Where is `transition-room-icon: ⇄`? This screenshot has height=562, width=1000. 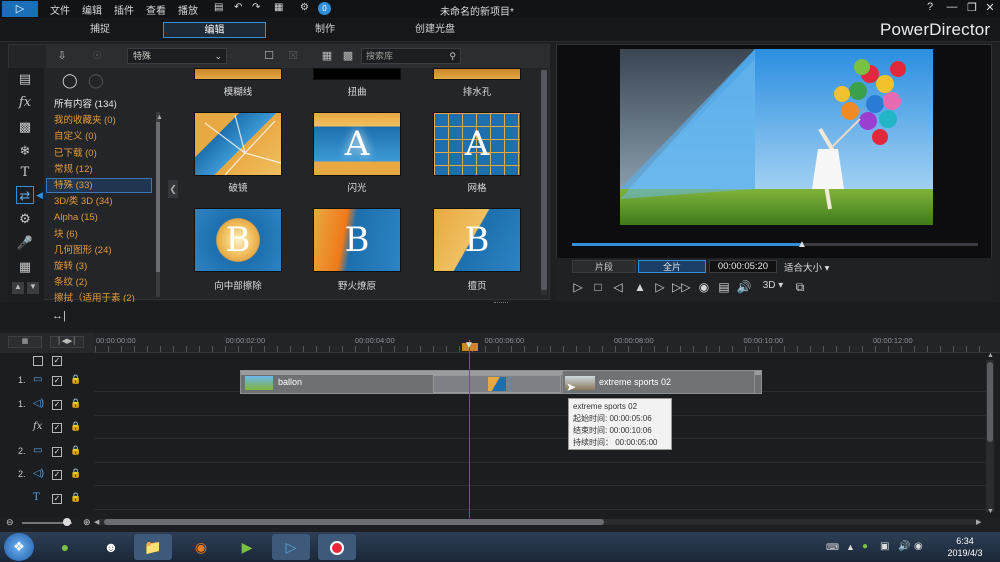
transition-room-icon: ⇄ is located at coordinates (25, 195).